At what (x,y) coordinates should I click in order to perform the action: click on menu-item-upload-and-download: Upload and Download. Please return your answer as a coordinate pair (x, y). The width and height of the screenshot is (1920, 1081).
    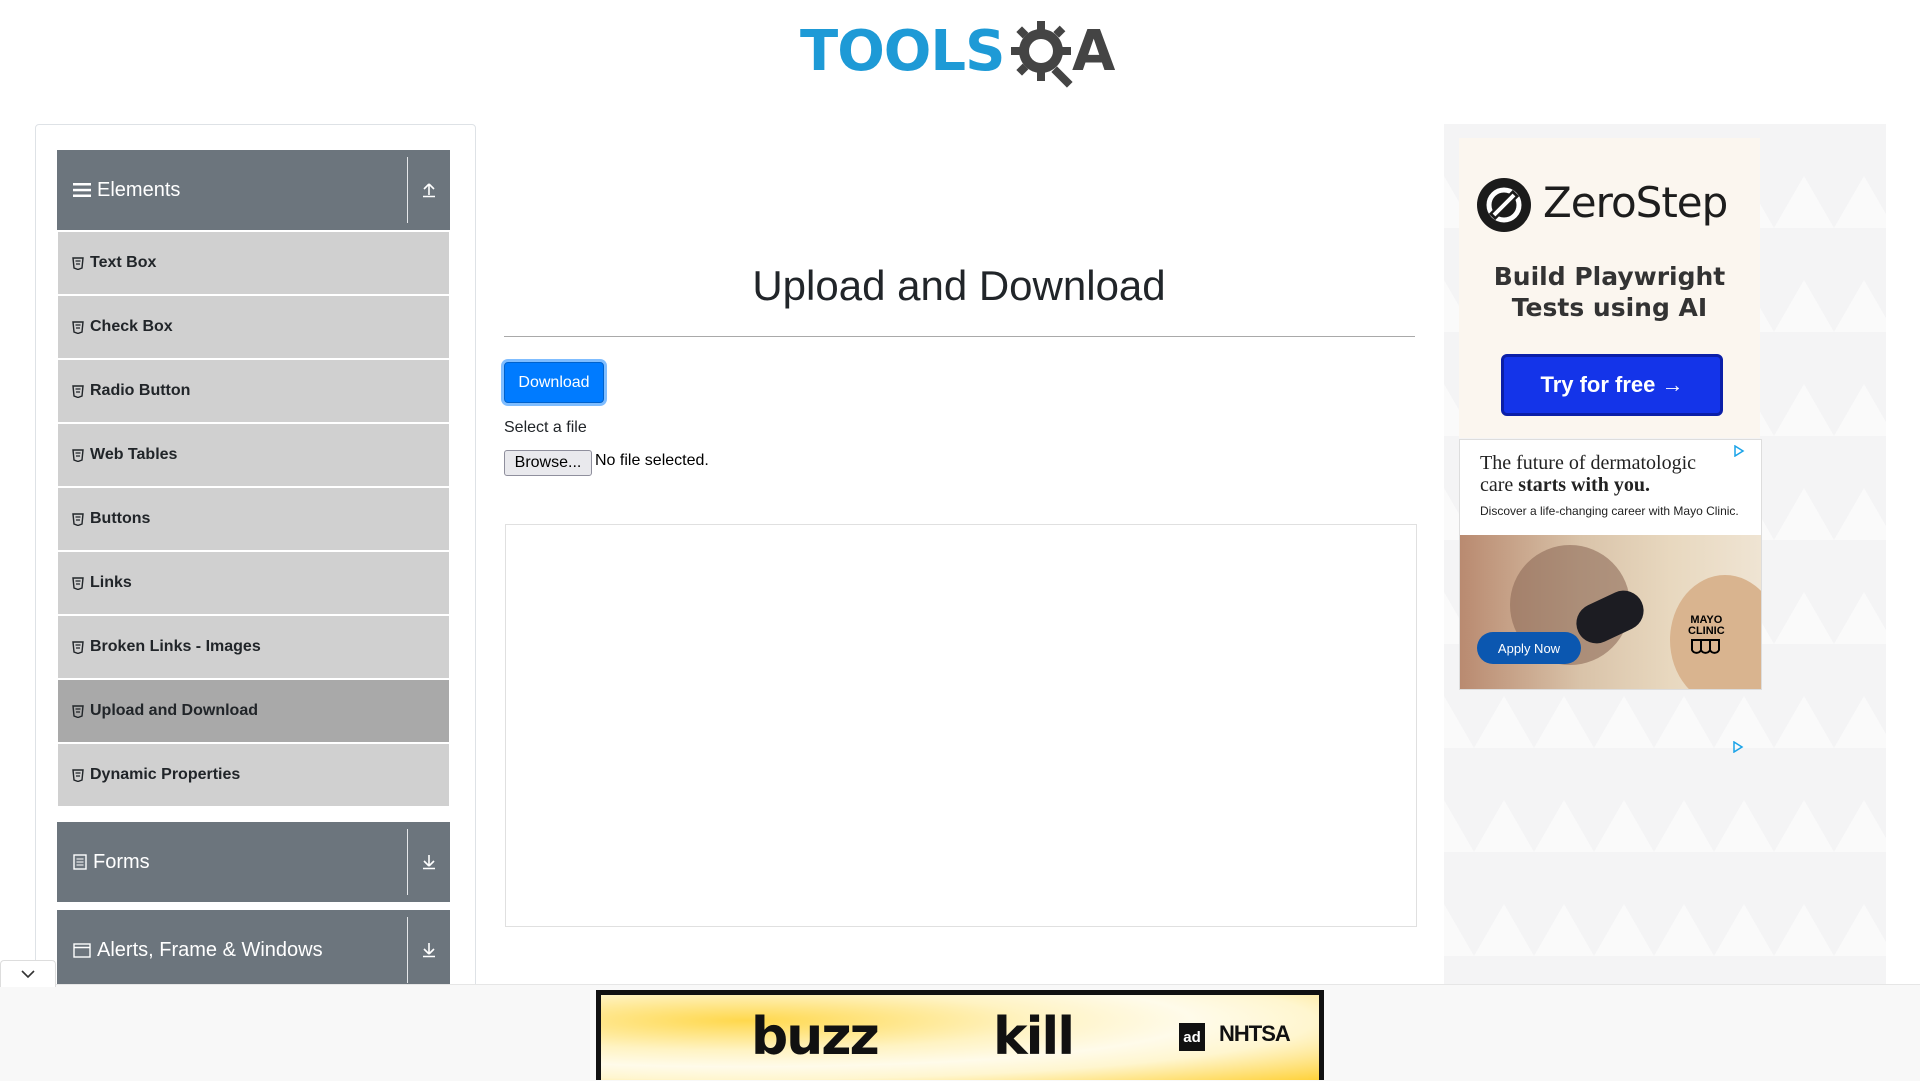
    Looking at the image, I should click on (253, 711).